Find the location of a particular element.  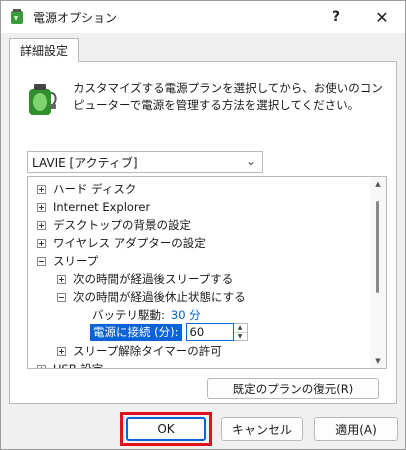

on-battery-value: 30 分 is located at coordinates (186, 315).